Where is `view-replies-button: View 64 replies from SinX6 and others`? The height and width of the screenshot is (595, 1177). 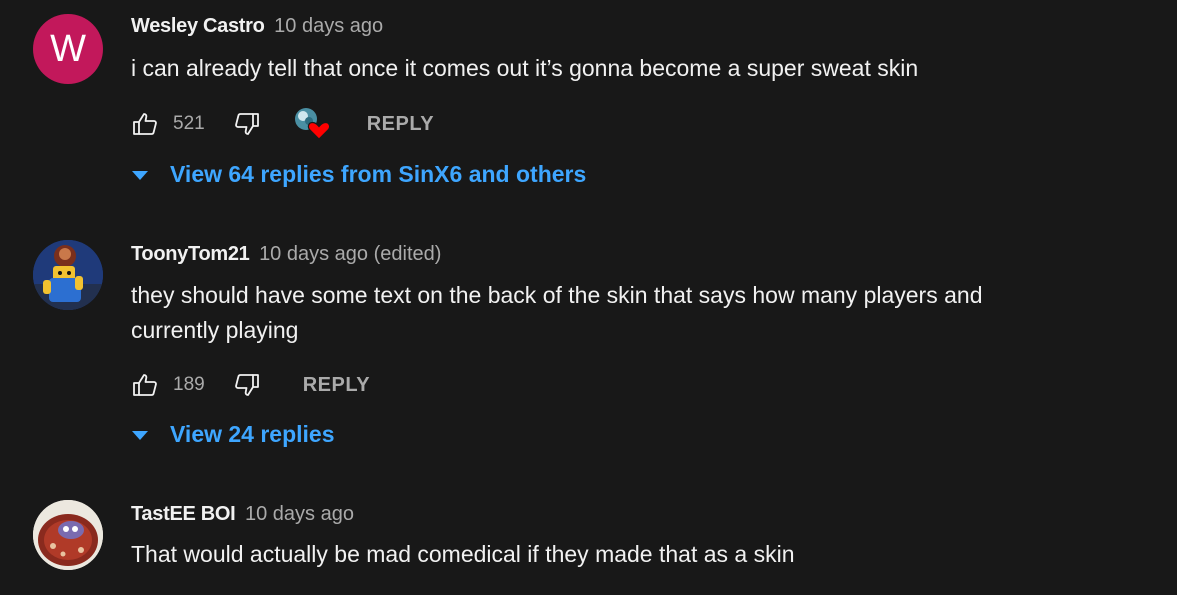
view-replies-button: View 64 replies from SinX6 and others is located at coordinates (358, 174).